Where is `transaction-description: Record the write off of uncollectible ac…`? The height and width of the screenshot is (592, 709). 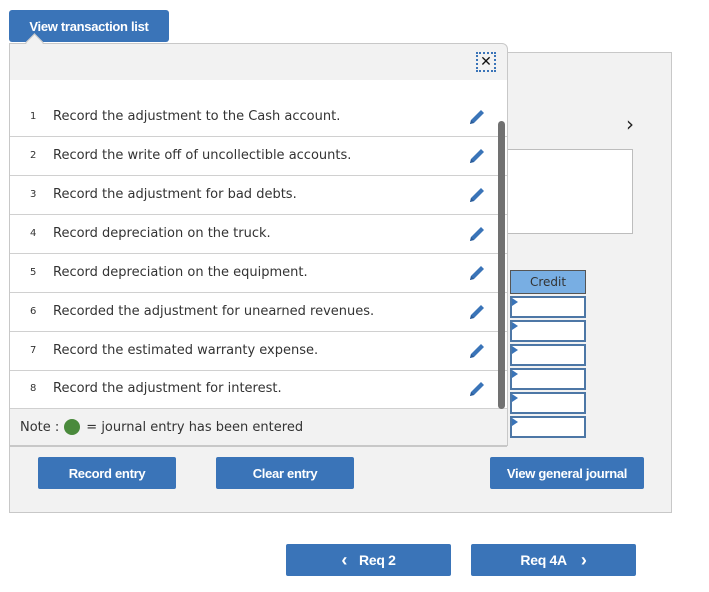
transaction-description: Record the write off of uncollectible ac… is located at coordinates (202, 155).